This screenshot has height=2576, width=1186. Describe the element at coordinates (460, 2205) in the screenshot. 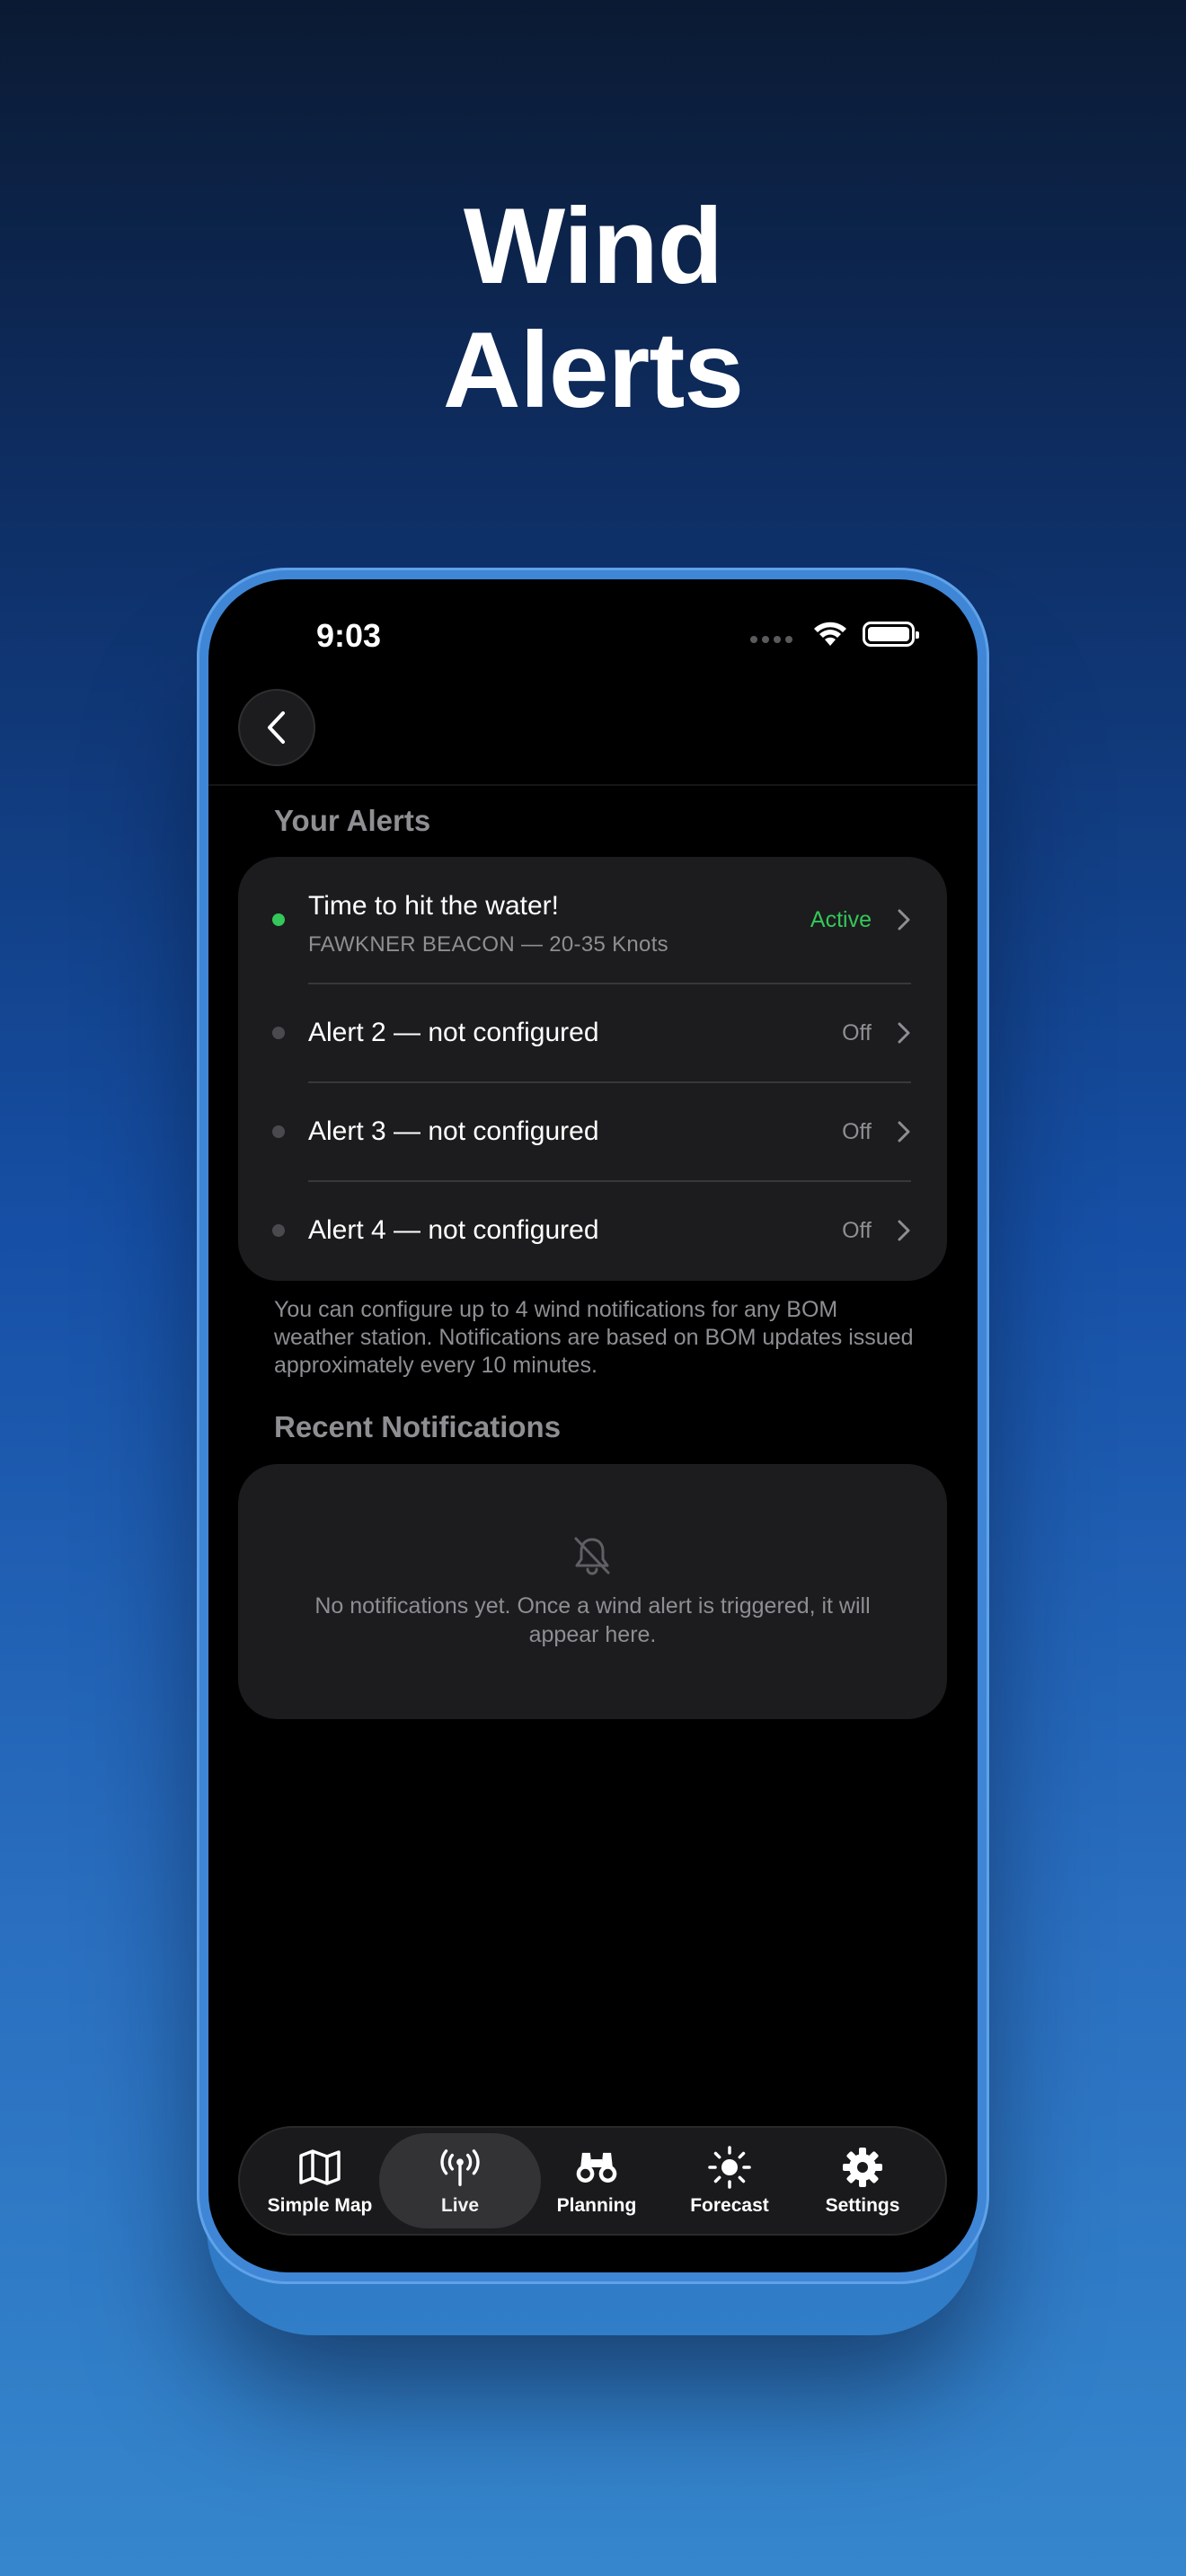

I see `tab-label: Live` at that location.